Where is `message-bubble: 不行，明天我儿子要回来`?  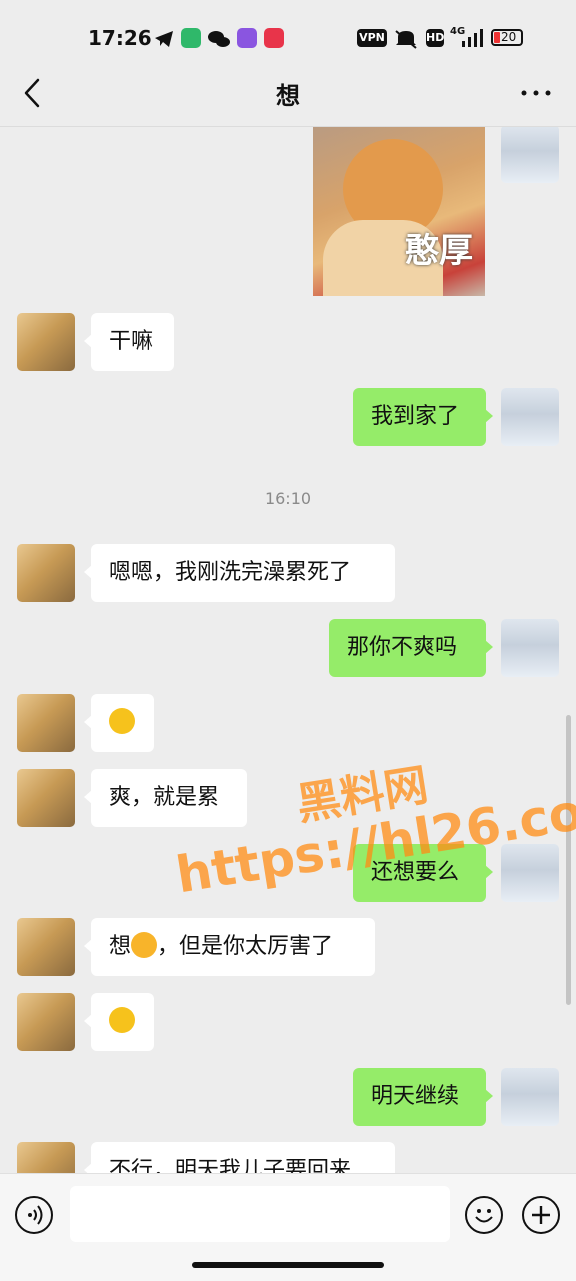
message-bubble: 不行，明天我儿子要回来 is located at coordinates (239, 1157).